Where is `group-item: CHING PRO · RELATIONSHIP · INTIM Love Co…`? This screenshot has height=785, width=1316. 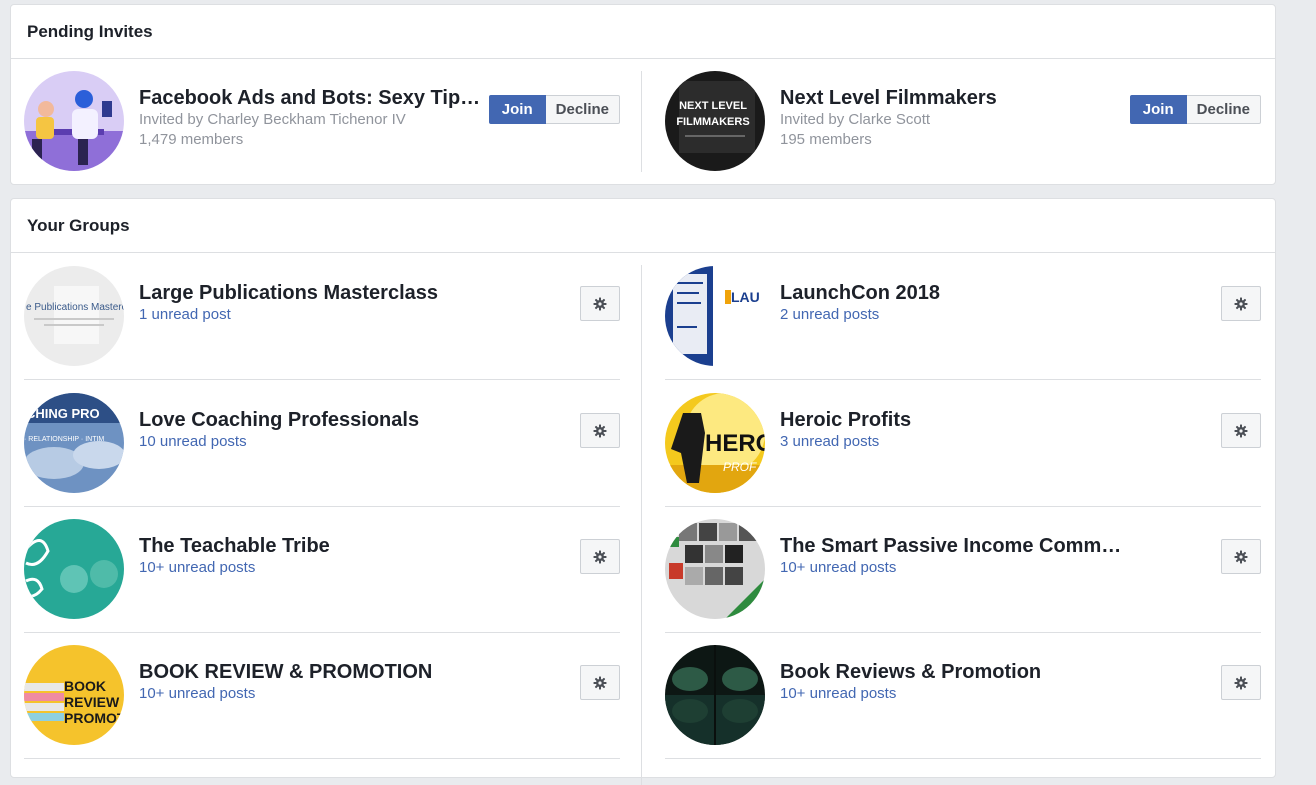
group-item: CHING PRO · RELATIONSHIP · INTIM Love Co… is located at coordinates (322, 444).